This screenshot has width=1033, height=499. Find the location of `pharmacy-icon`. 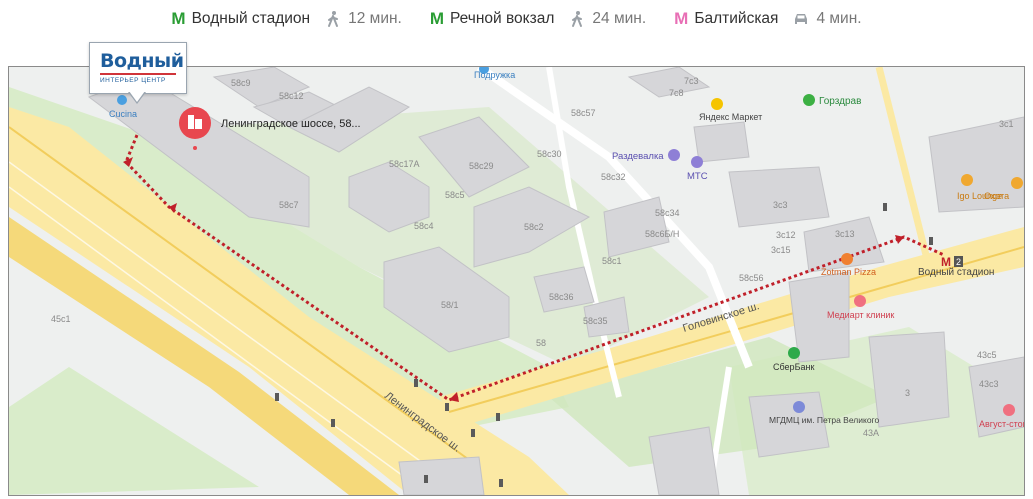

pharmacy-icon is located at coordinates (809, 100).